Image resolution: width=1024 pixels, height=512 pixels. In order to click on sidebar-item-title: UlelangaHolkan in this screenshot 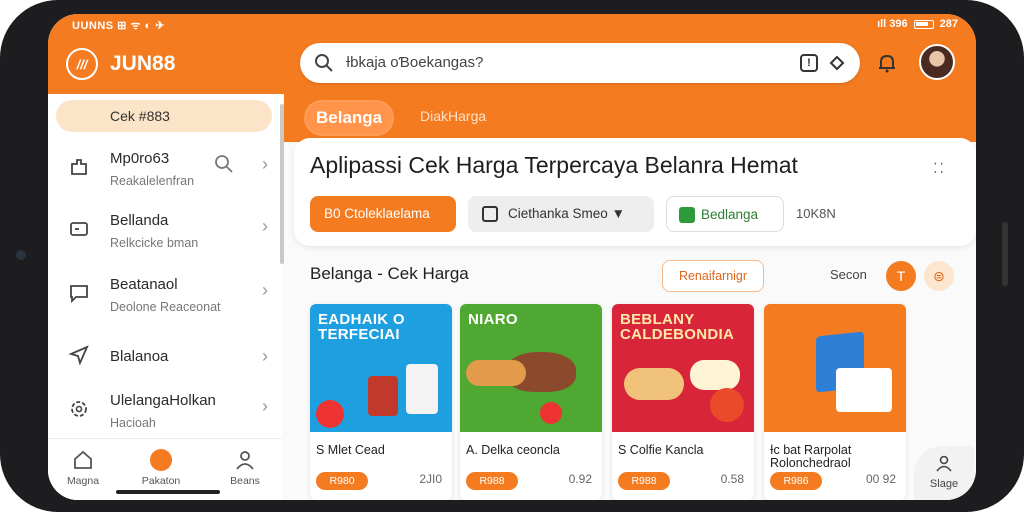, I will do `click(163, 400)`.